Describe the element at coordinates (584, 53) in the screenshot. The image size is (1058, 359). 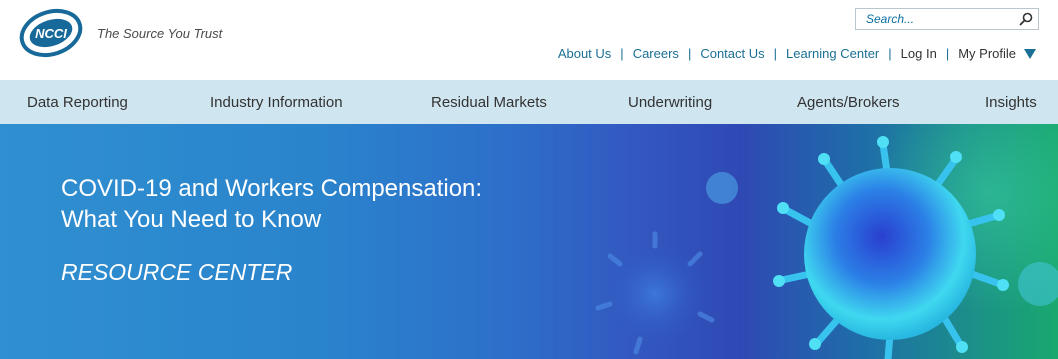
I see `link-about-us: About Us` at that location.